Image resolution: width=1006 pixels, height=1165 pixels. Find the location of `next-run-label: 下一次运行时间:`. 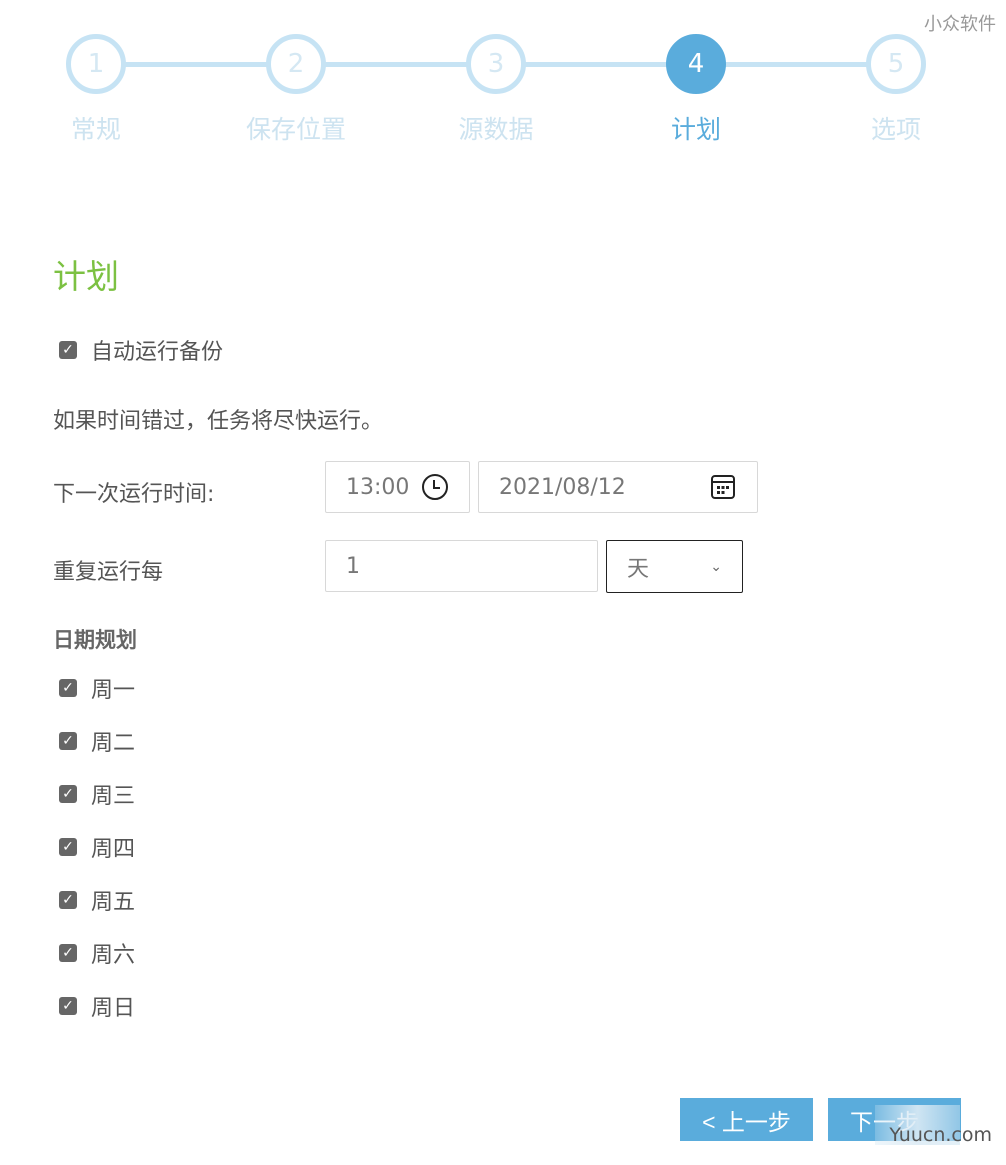

next-run-label: 下一次运行时间: is located at coordinates (134, 494).